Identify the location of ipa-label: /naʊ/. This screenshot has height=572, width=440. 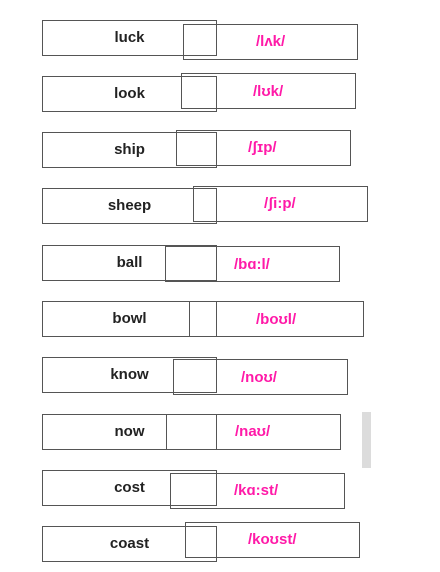
(253, 431).